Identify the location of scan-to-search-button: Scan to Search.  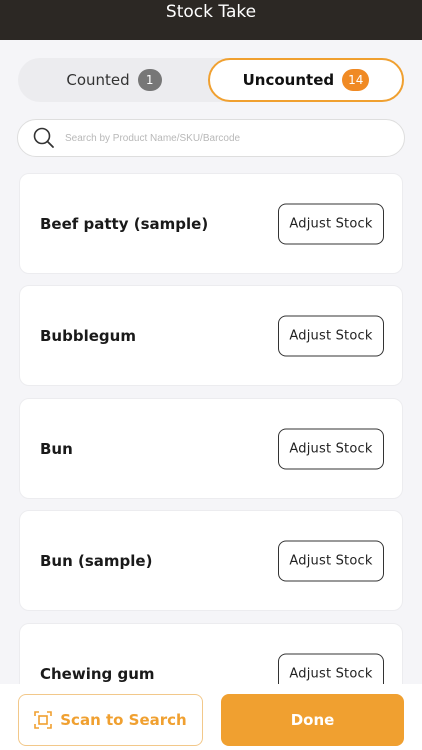
(110, 720).